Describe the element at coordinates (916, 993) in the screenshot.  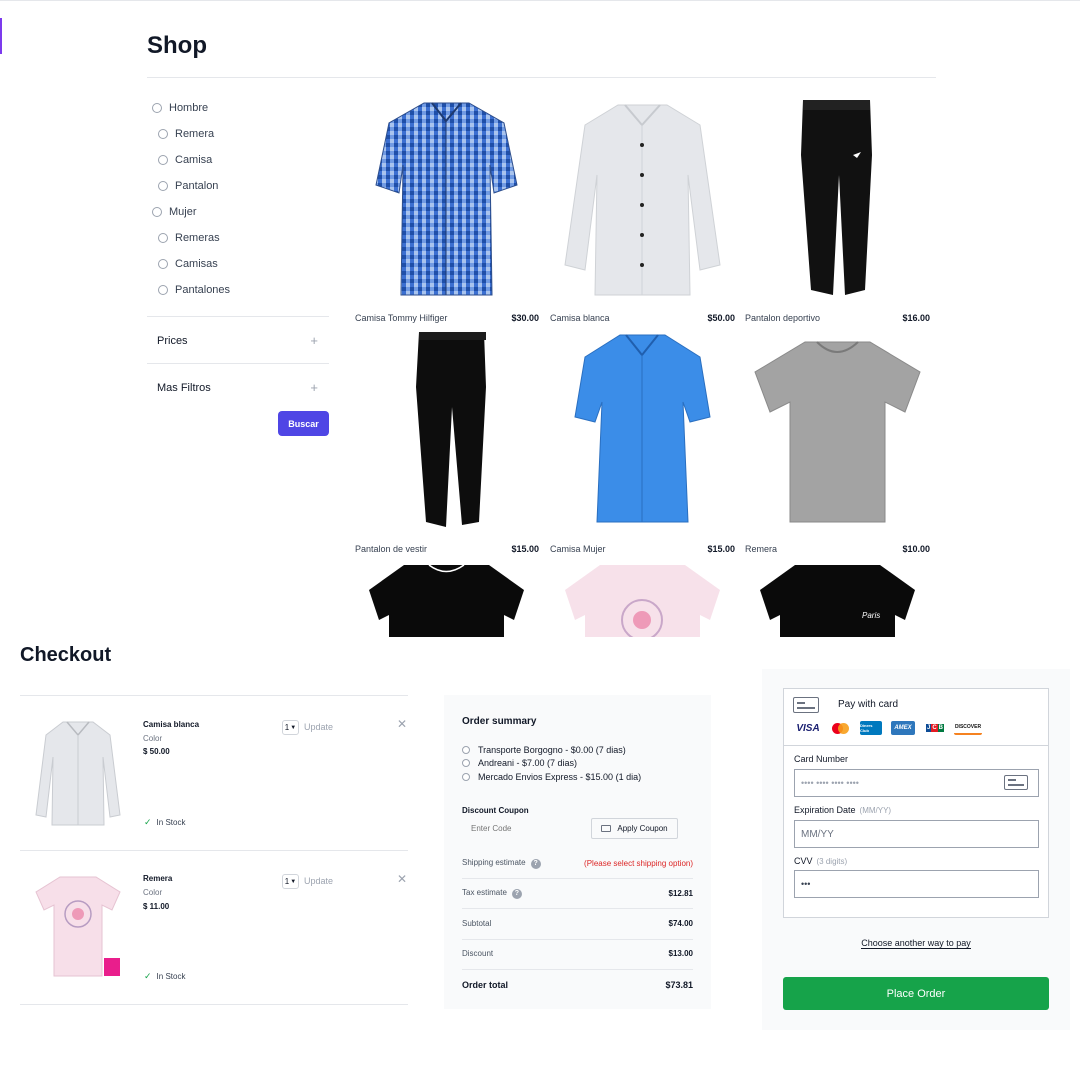
I see `place-order-button: Place Order` at that location.